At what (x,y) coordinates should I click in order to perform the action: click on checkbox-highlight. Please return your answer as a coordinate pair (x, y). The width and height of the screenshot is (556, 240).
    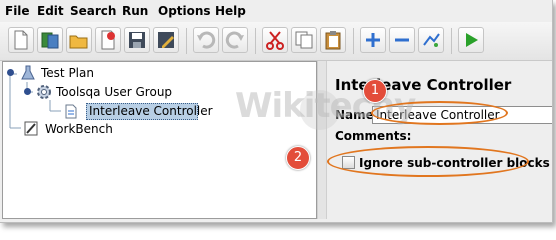
    Looking at the image, I should click on (428, 161).